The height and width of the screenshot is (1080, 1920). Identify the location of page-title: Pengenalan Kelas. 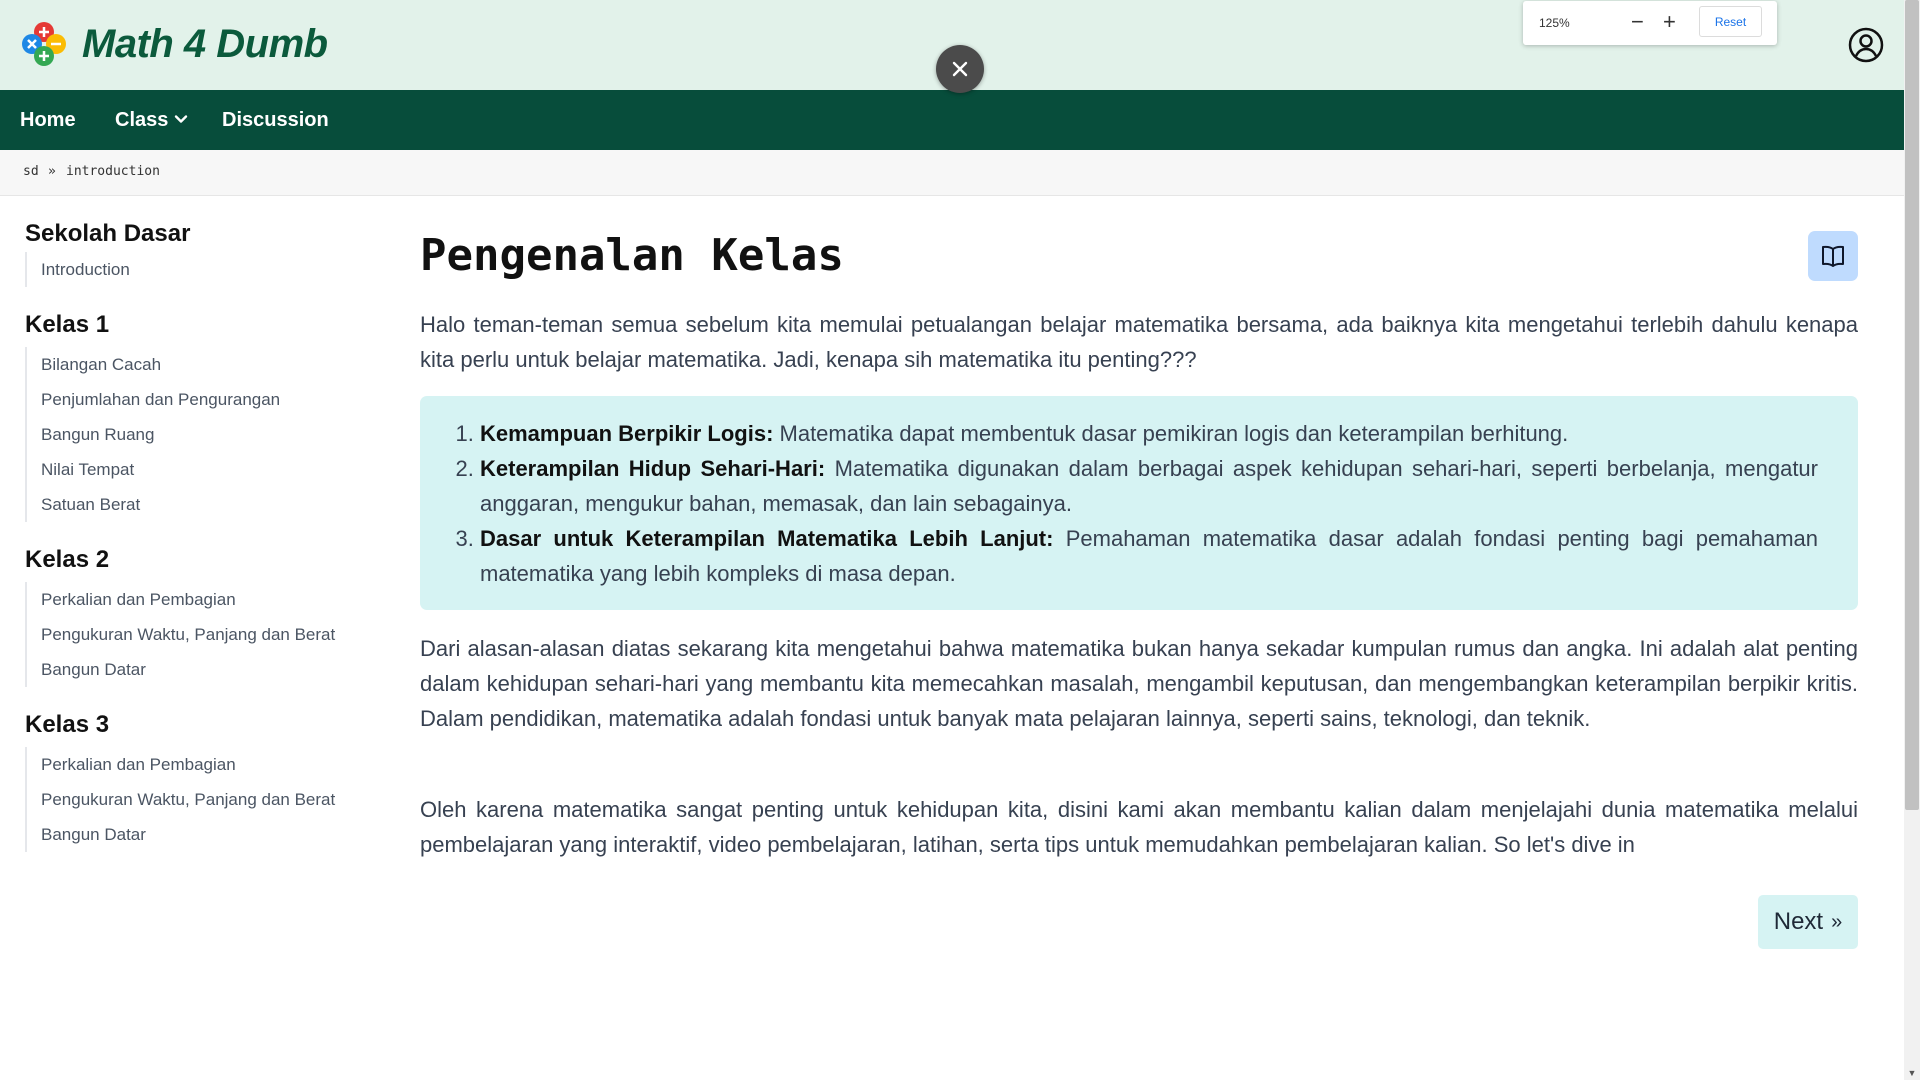
(632, 255).